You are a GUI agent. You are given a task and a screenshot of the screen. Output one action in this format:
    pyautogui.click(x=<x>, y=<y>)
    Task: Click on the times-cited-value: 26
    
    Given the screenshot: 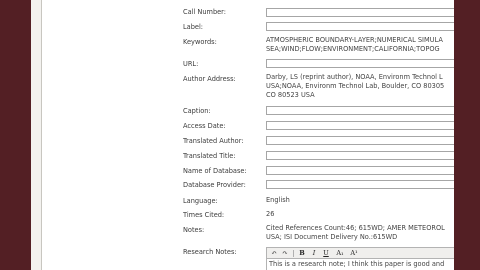 What is the action you would take?
    pyautogui.click(x=270, y=214)
    